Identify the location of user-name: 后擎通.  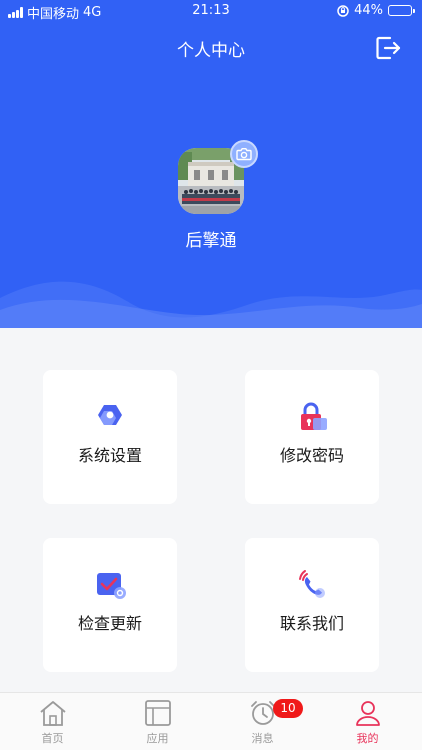
(211, 241).